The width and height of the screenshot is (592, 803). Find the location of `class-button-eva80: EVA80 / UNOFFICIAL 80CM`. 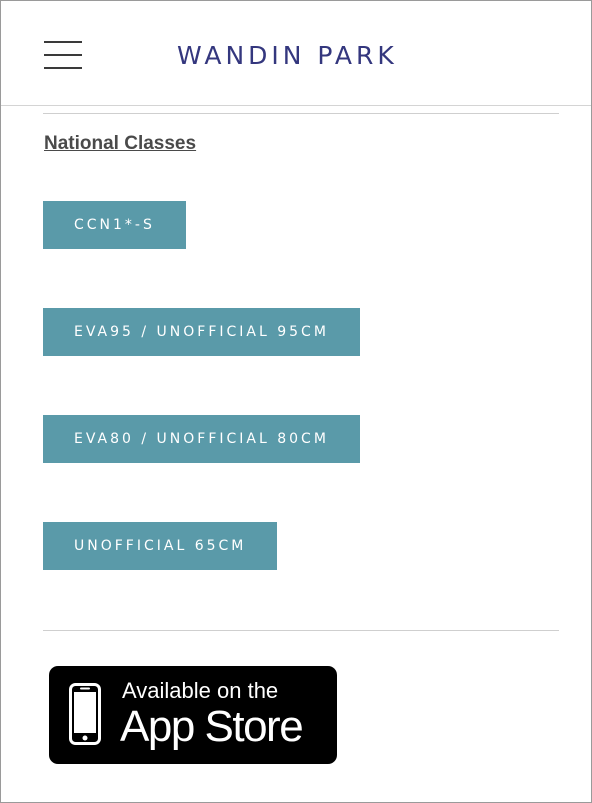

class-button-eva80: EVA80 / UNOFFICIAL 80CM is located at coordinates (201, 439).